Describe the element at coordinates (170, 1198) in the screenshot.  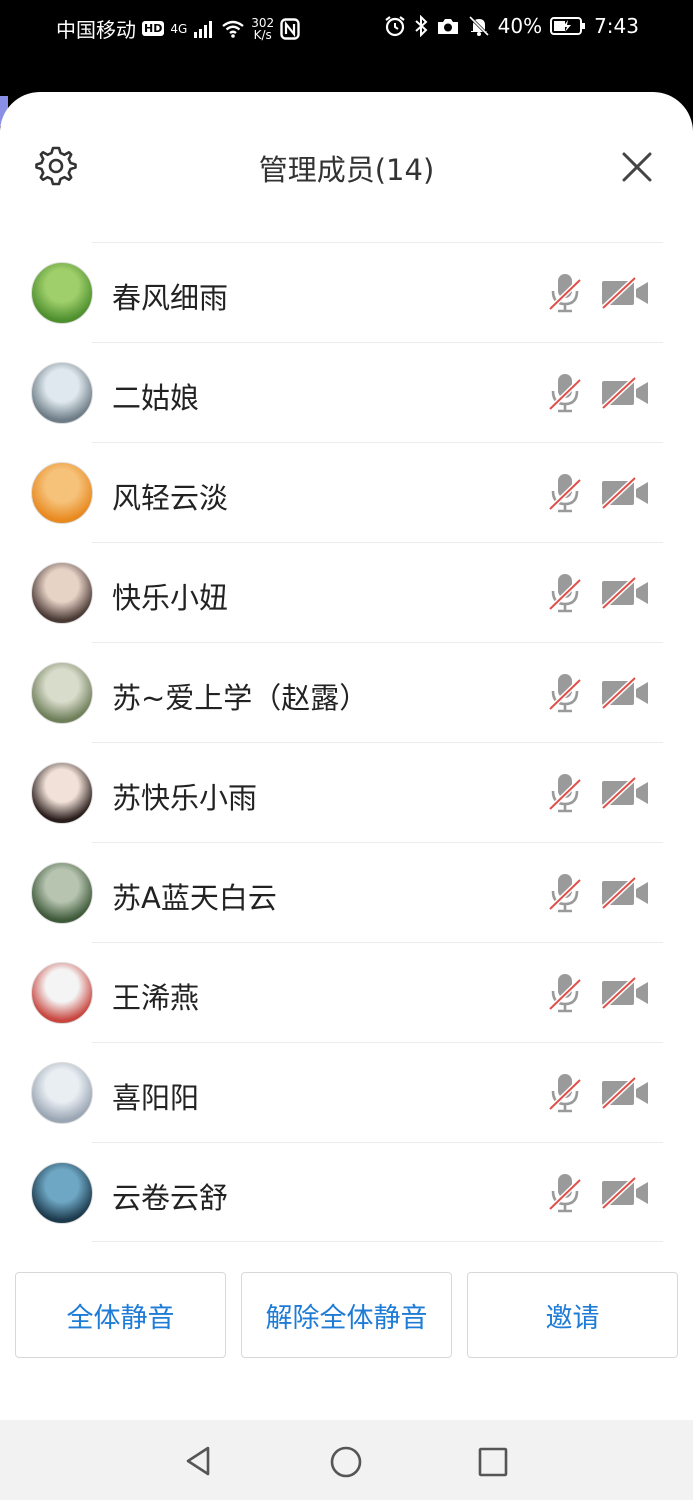
I see `member-name: 云卷云舒` at that location.